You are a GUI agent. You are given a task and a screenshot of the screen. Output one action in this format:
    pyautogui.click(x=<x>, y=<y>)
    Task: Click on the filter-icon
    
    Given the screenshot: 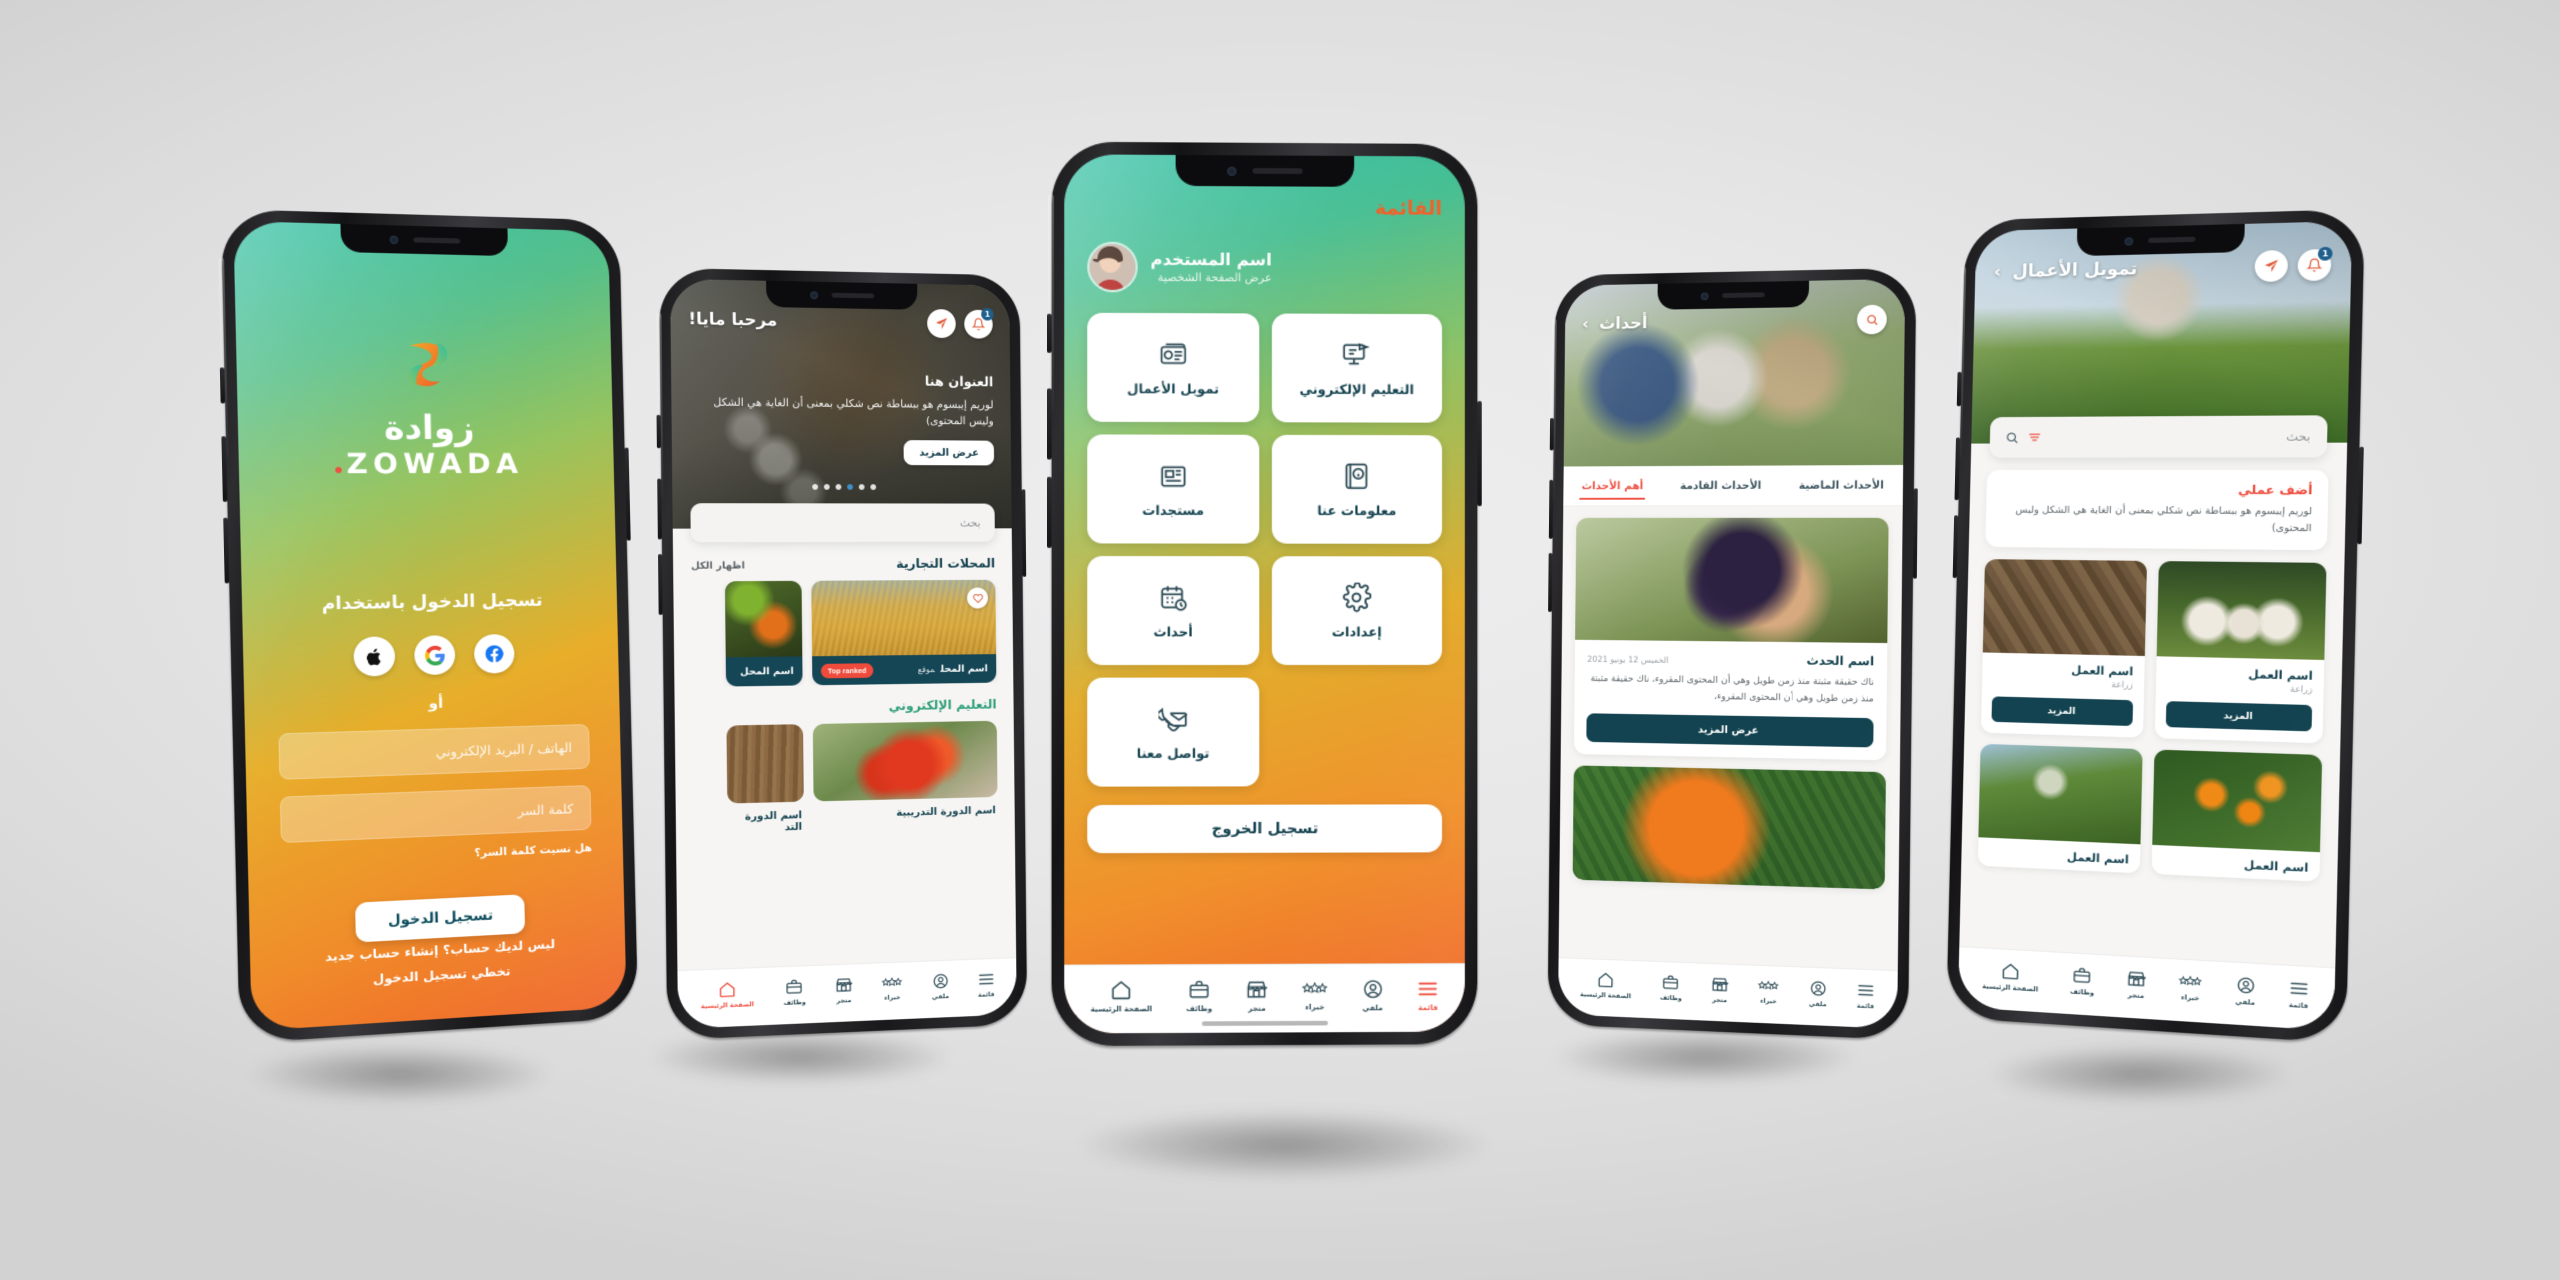 What is the action you would take?
    pyautogui.click(x=2034, y=437)
    